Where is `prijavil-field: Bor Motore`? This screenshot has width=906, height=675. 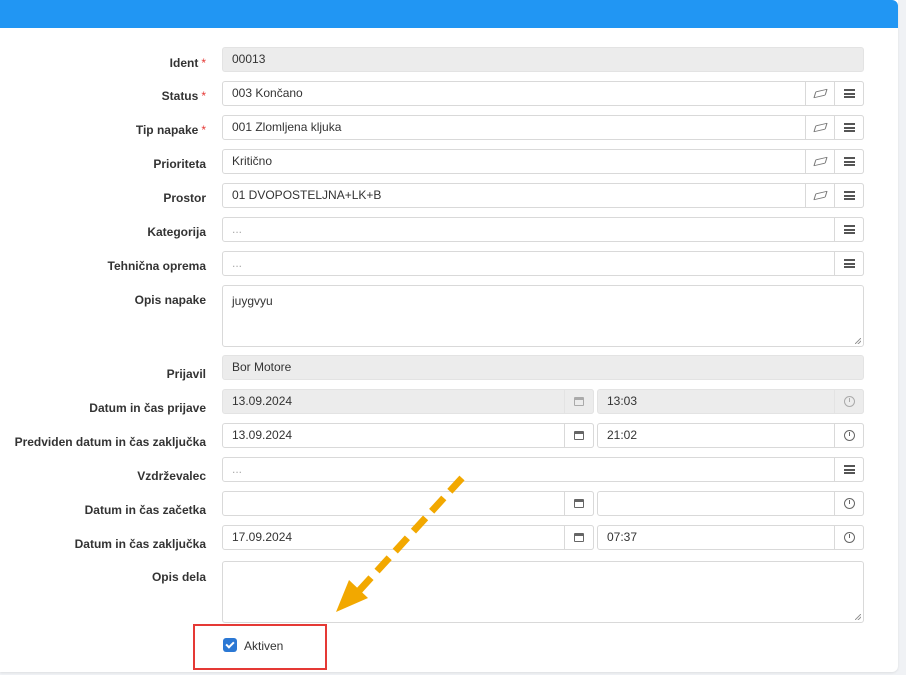 prijavil-field: Bor Motore is located at coordinates (543, 367).